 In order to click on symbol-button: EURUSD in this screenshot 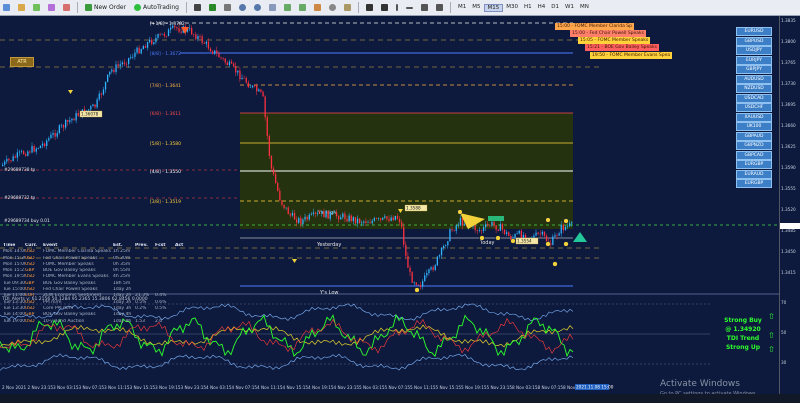, I will do `click(754, 31)`.